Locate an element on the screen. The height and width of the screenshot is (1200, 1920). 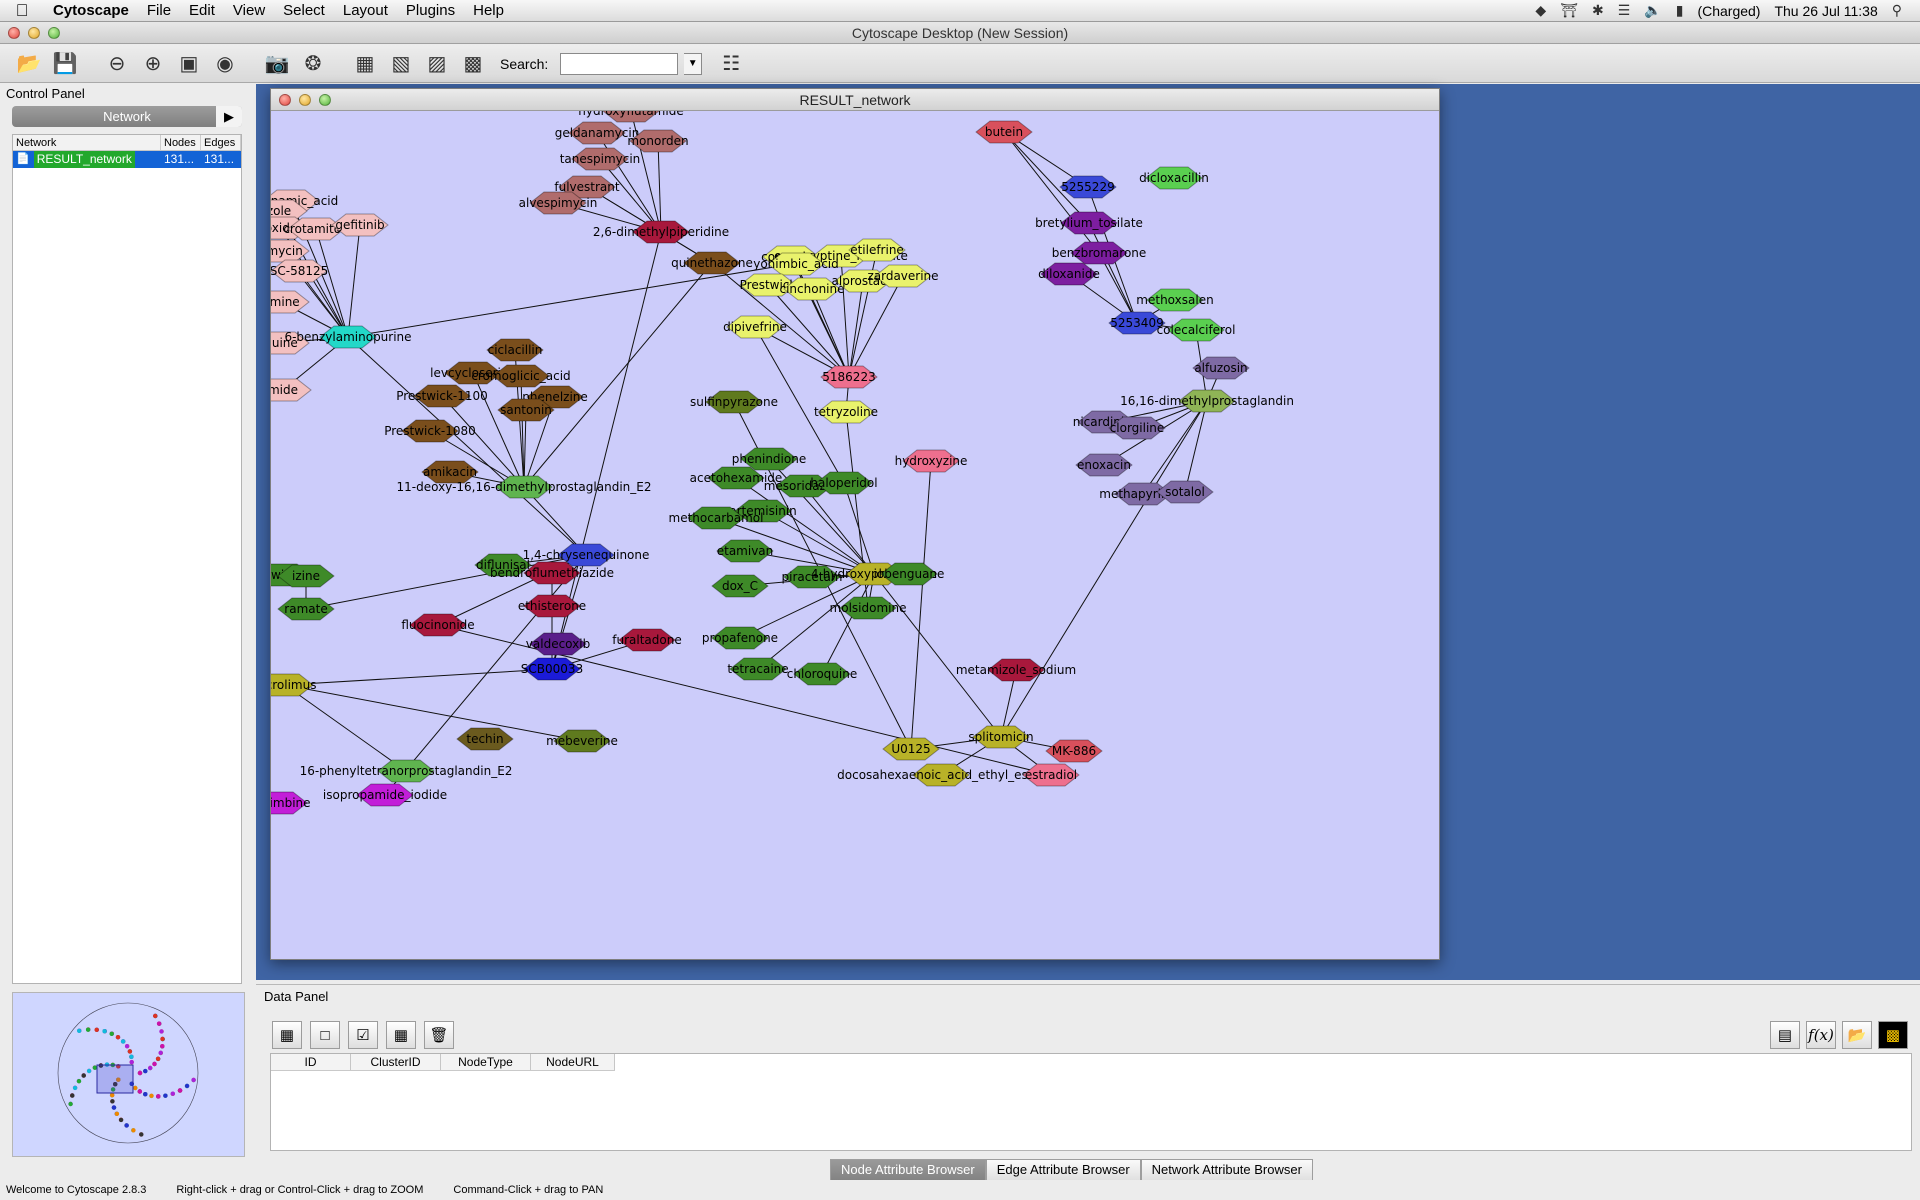
zoom-in-icon: ⊕ is located at coordinates (153, 64).